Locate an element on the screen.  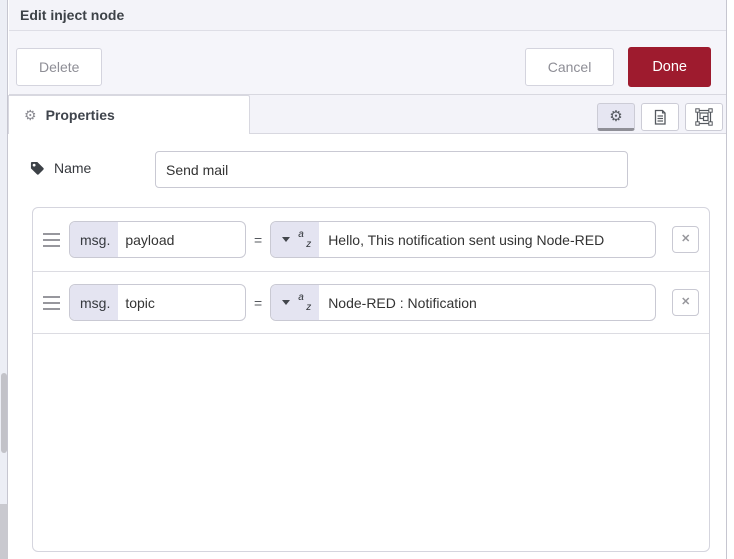
done-button: Done is located at coordinates (669, 67).